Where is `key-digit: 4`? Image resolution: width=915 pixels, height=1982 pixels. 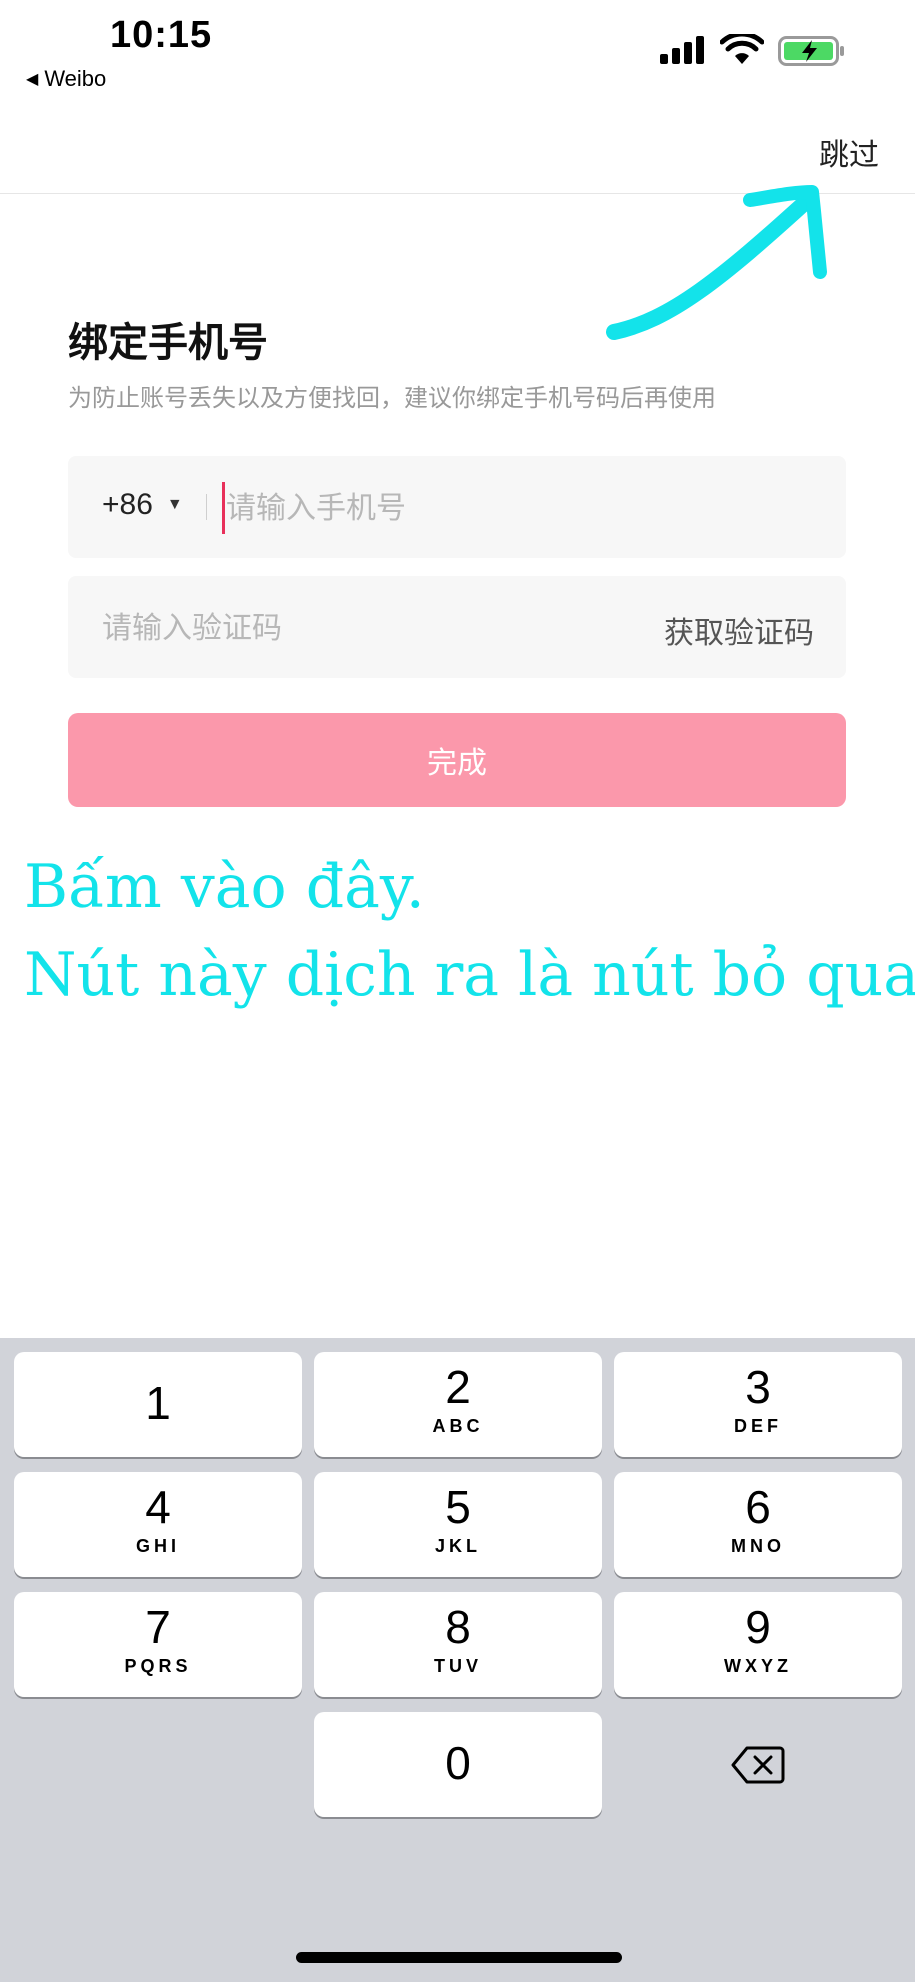 key-digit: 4 is located at coordinates (158, 1507).